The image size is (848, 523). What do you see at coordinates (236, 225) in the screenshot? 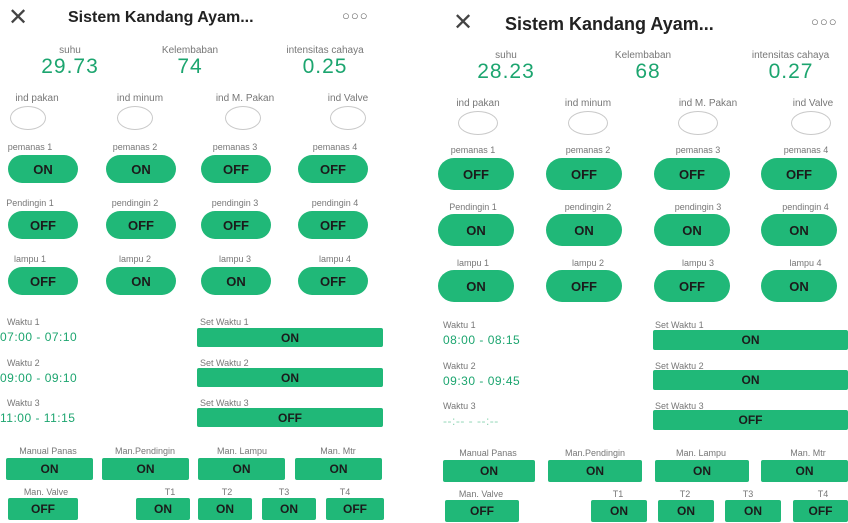
I see `pendingin-3-toggle: OFF` at bounding box center [236, 225].